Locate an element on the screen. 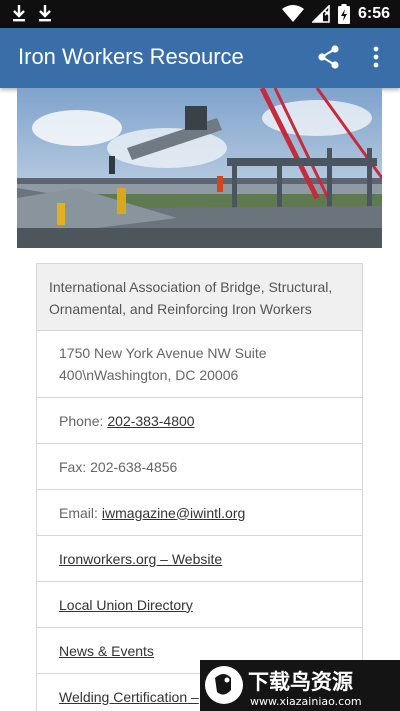  watermark-overlay: 下载鸟资源 www.xiazainiao.com is located at coordinates (300, 685).